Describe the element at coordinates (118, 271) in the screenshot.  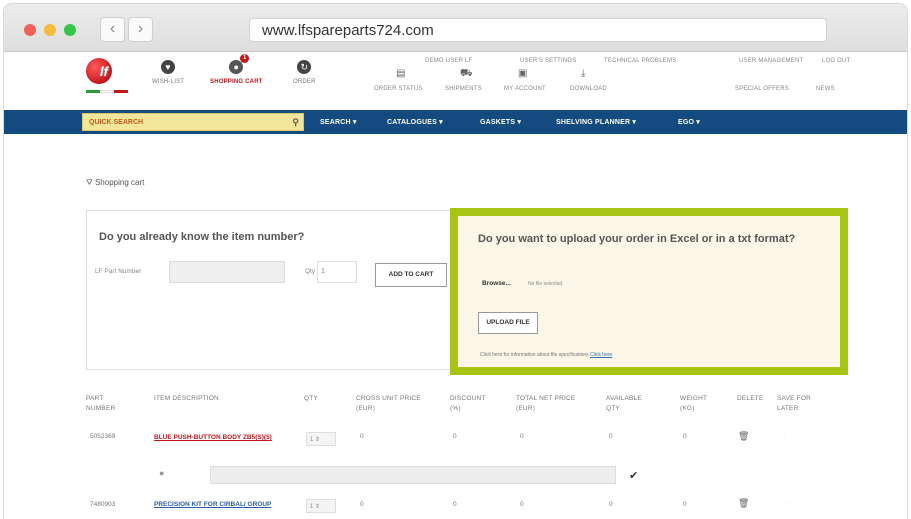
I see `part-number-label: LF Part Number` at that location.